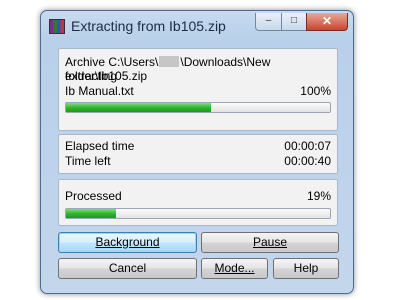  Describe the element at coordinates (307, 146) in the screenshot. I see `elapsed-value: 00:00:07` at that location.